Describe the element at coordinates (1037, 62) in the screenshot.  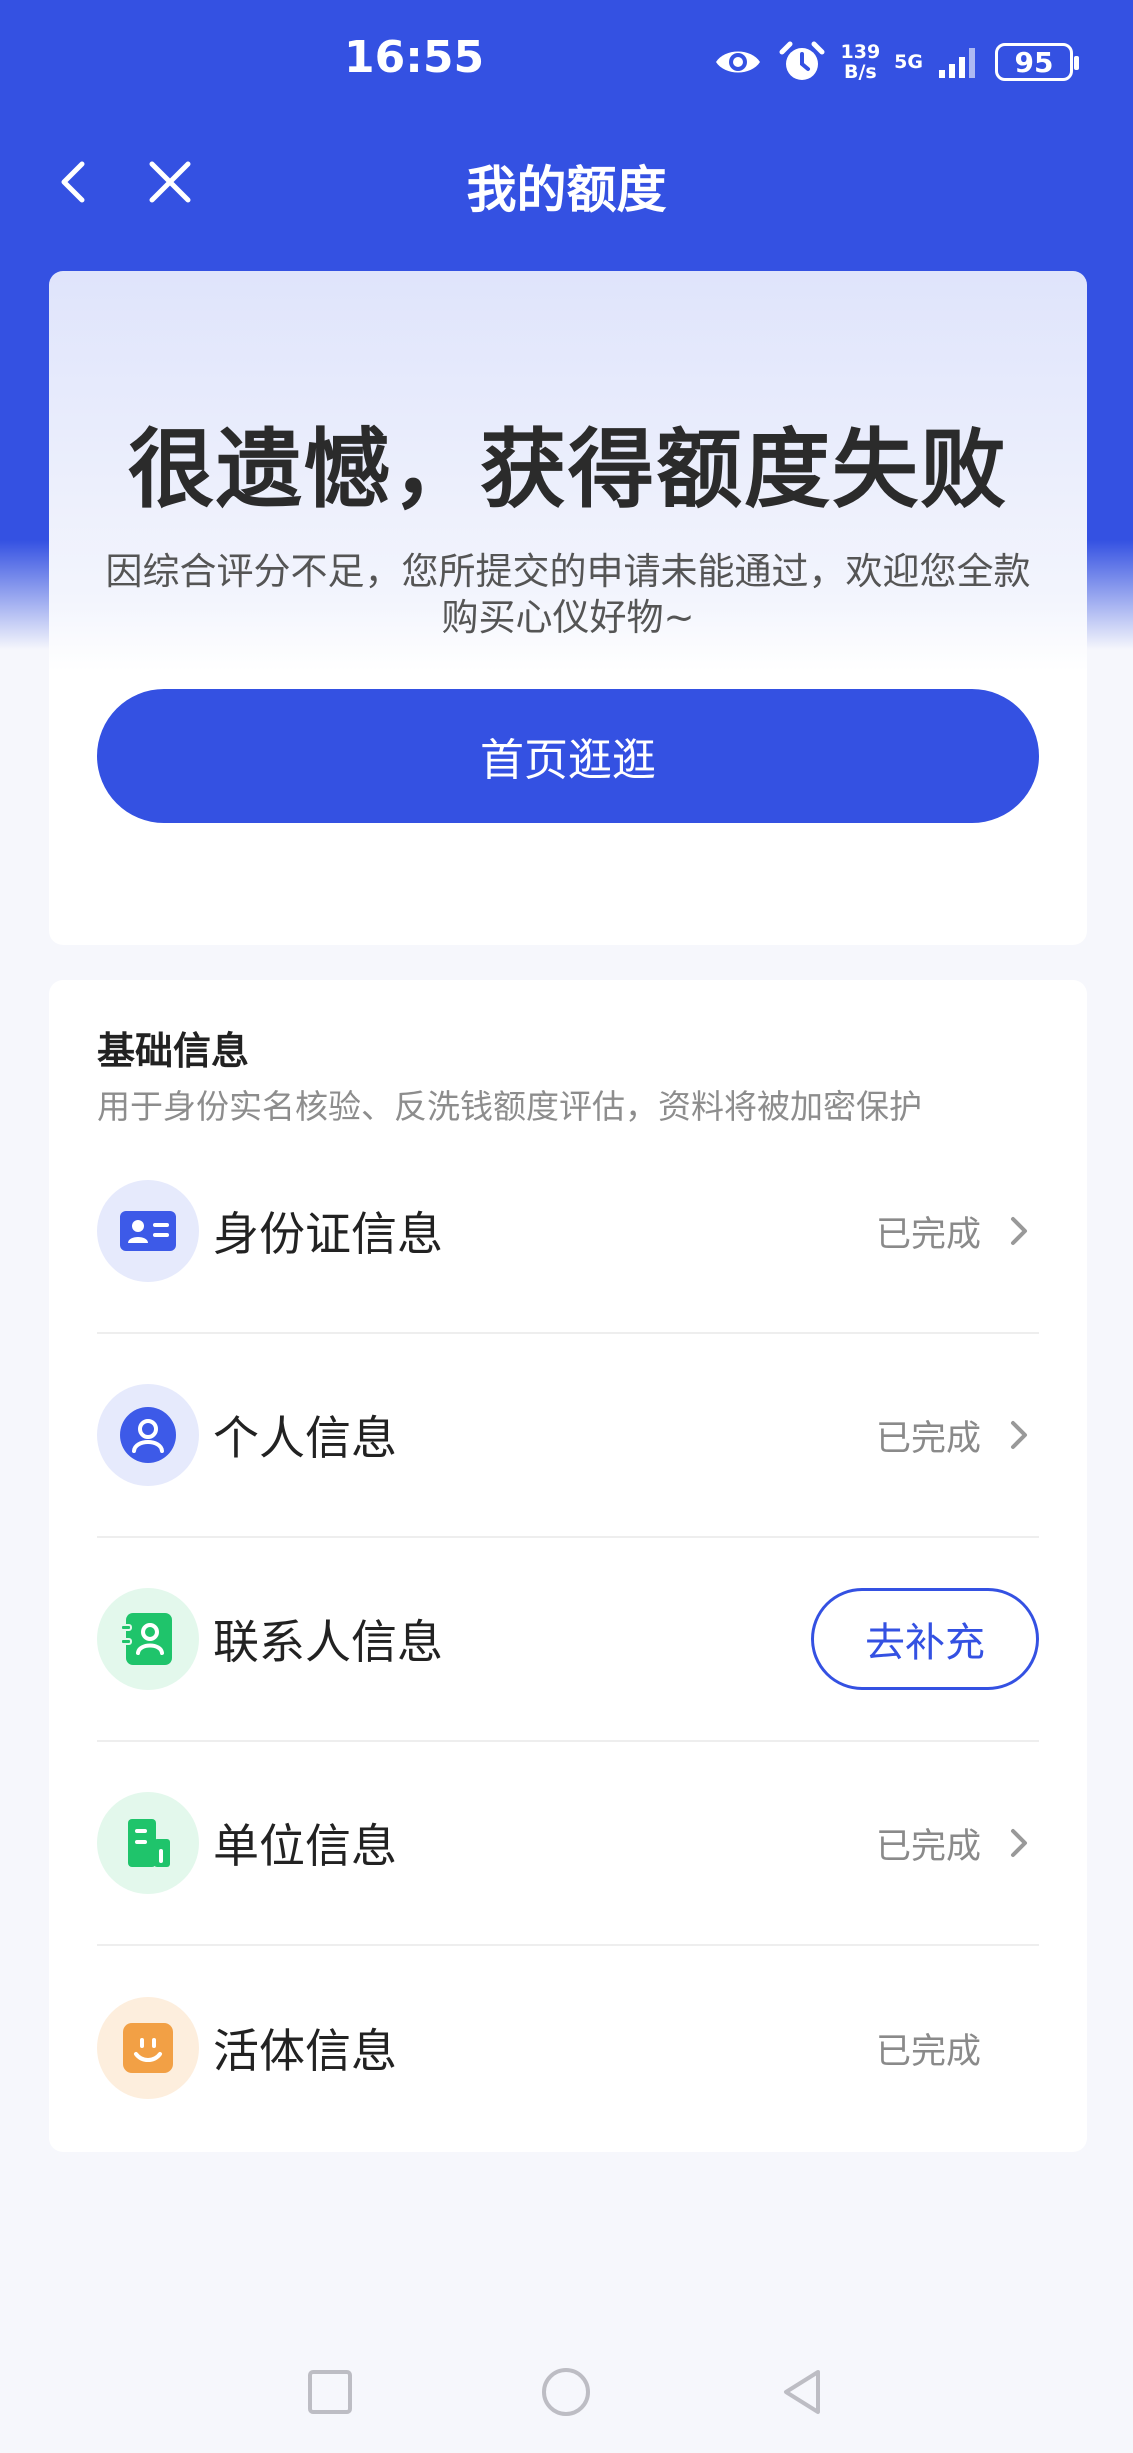
I see `battery-indicator: 95` at that location.